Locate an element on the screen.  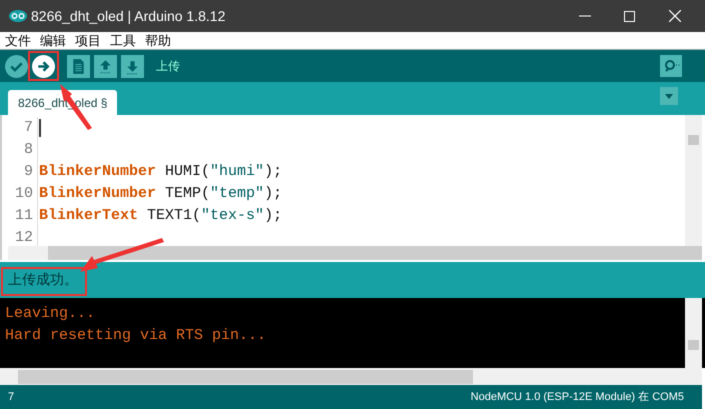
highlight-box is located at coordinates (43, 66).